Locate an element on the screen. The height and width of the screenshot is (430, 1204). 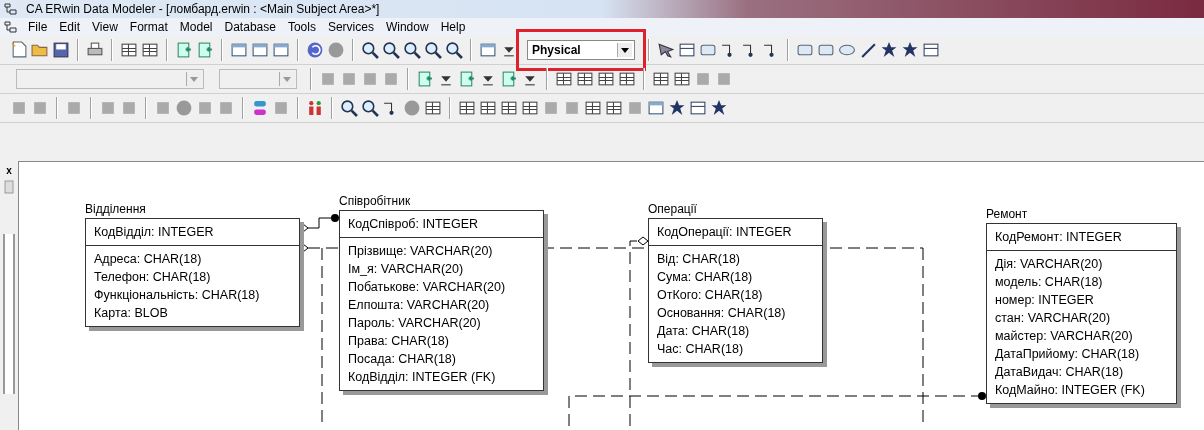
entity-name: Співробітник is located at coordinates (375, 201).